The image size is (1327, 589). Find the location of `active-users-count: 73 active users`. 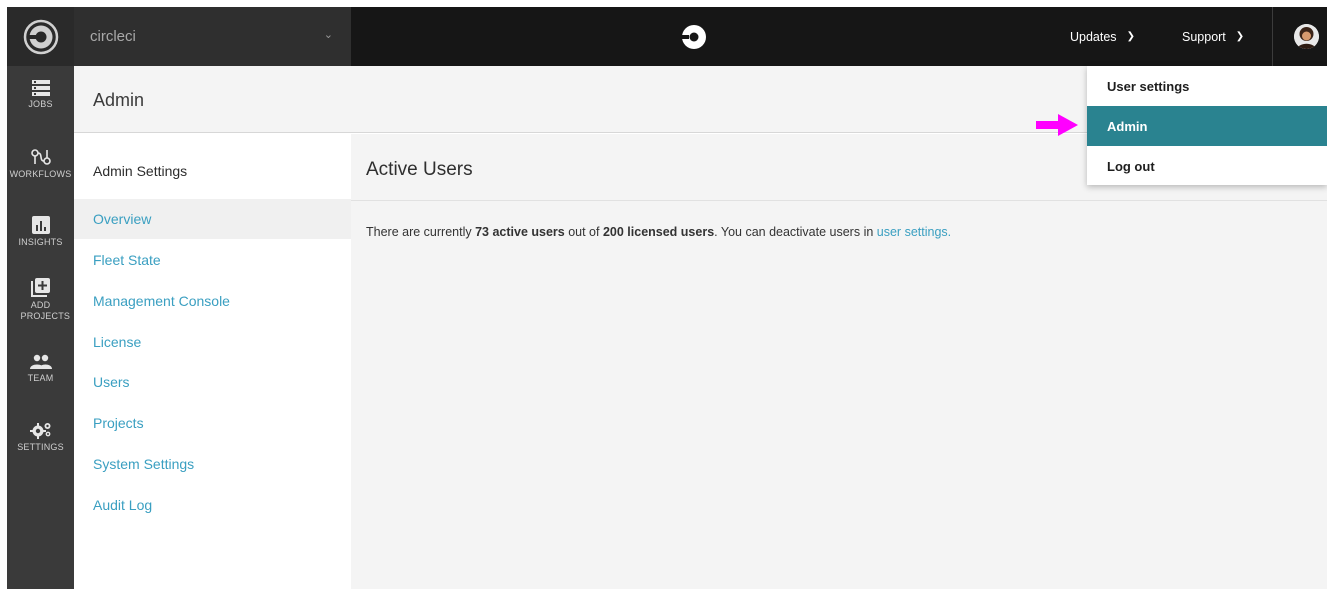

active-users-count: 73 active users is located at coordinates (520, 232).